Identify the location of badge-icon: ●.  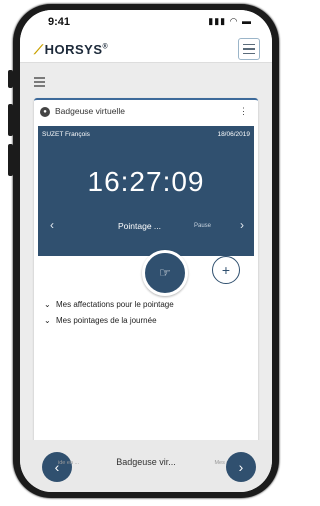
(45, 112).